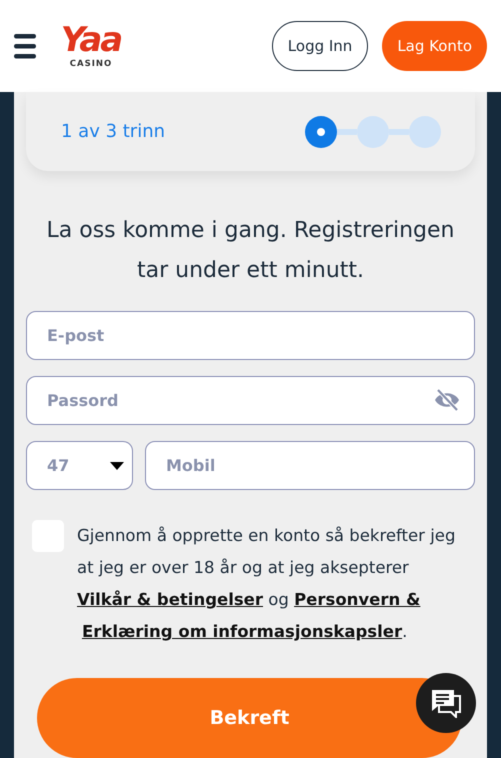  What do you see at coordinates (310, 465) in the screenshot?
I see `mobile-field: Mobil` at bounding box center [310, 465].